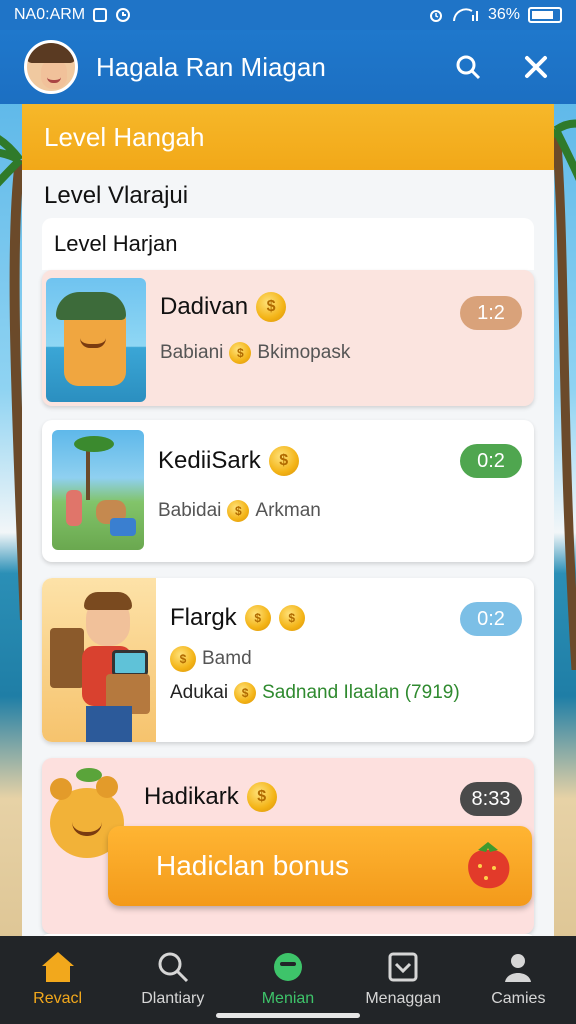 The image size is (576, 1024). Describe the element at coordinates (191, 796) in the screenshot. I see `card-title: Hadikark` at that location.